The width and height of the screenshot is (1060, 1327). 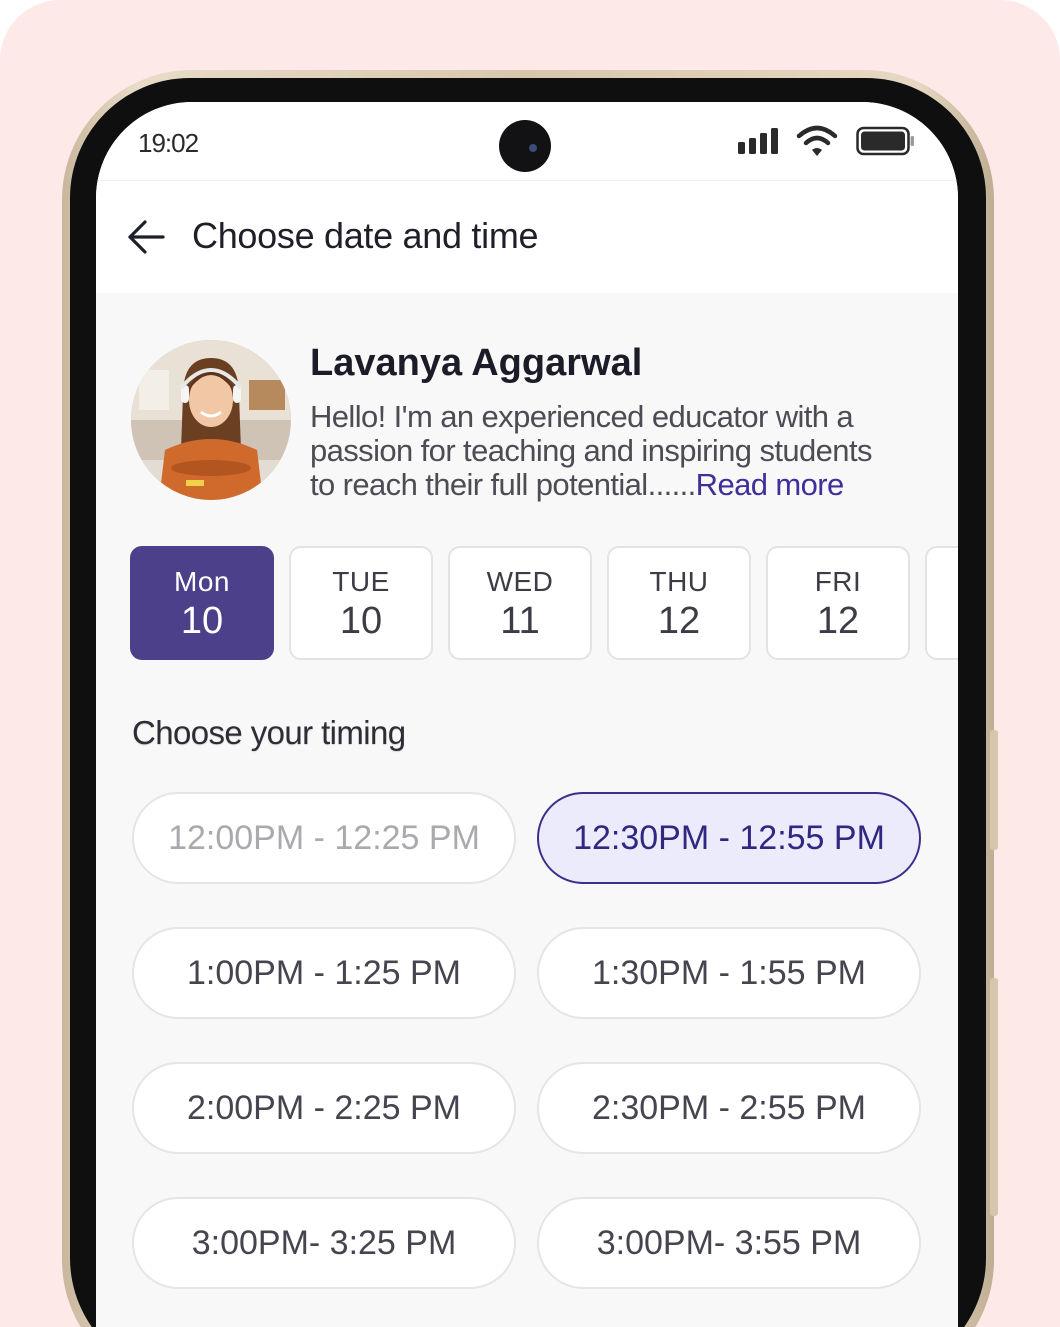 What do you see at coordinates (324, 973) in the screenshot?
I see `time-slot: 1:00PM - 1:25 PM` at bounding box center [324, 973].